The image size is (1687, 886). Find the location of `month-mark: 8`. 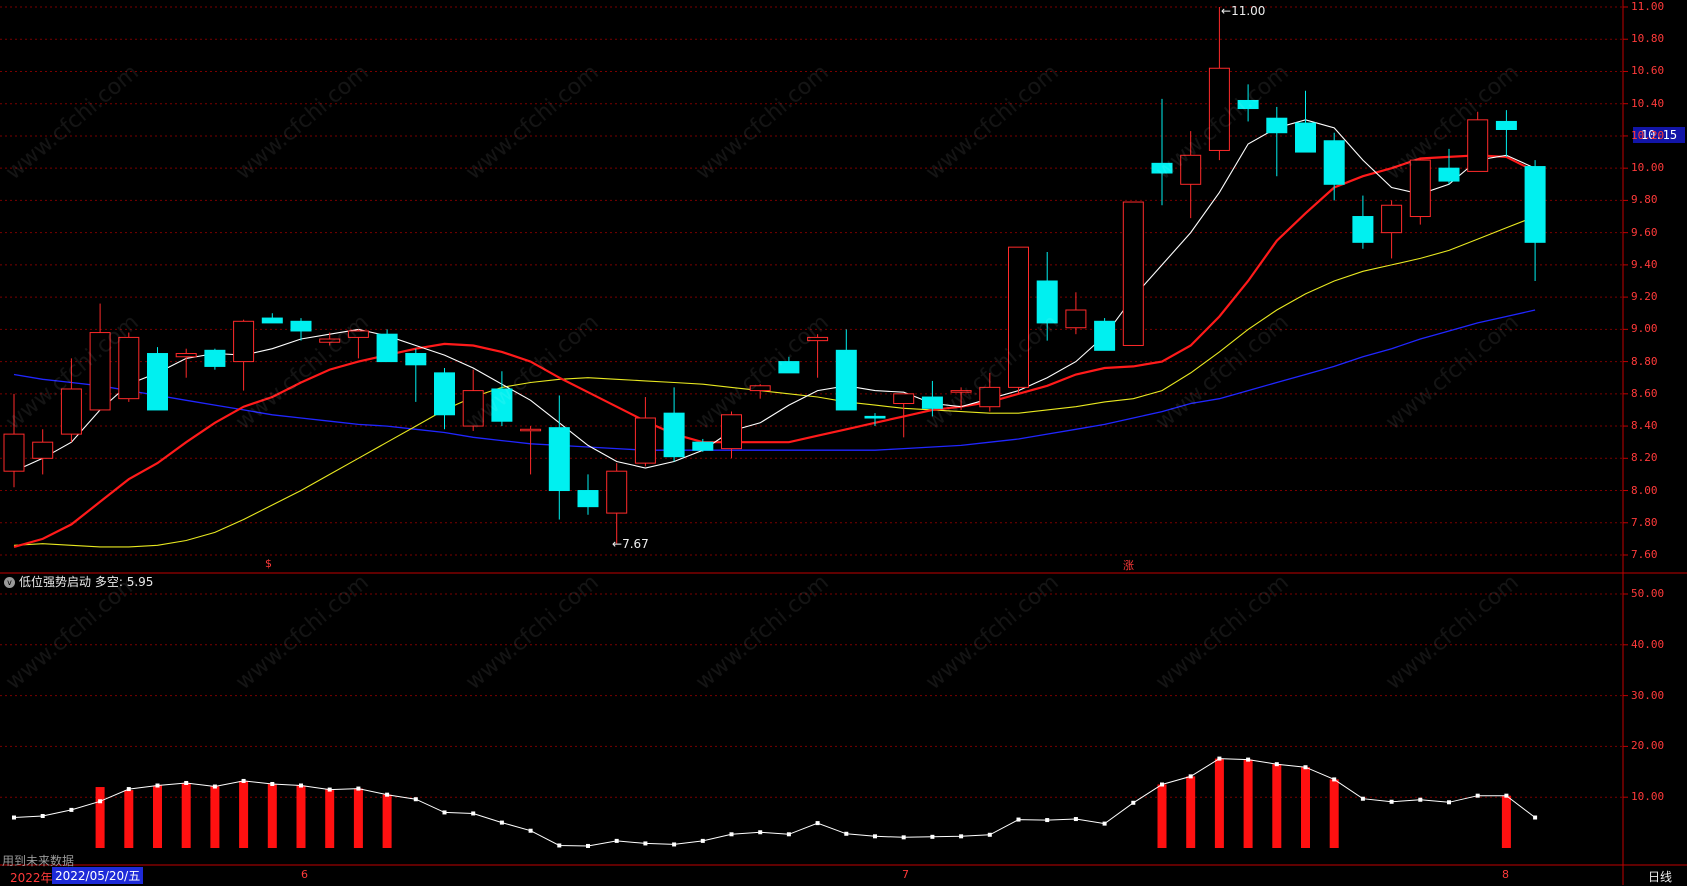

month-mark: 8 is located at coordinates (1505, 874).